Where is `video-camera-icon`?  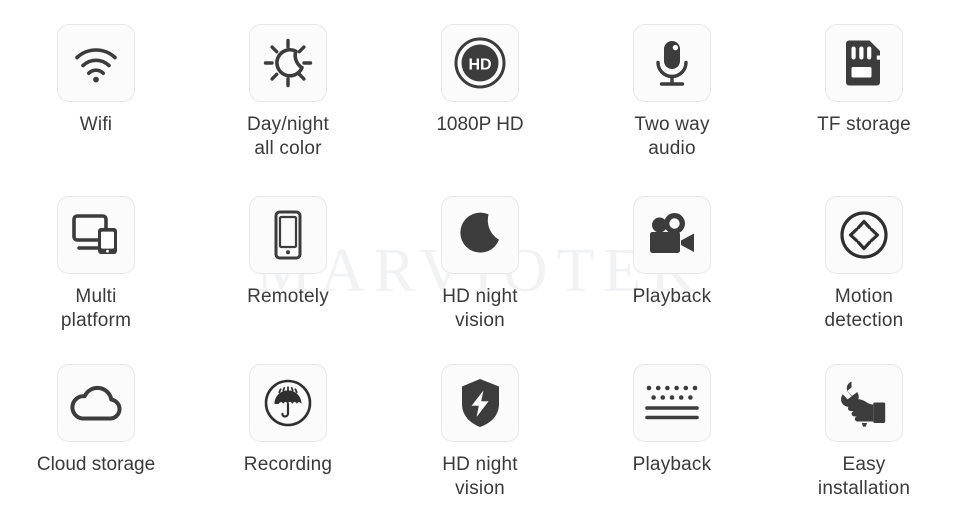
video-camera-icon is located at coordinates (672, 235).